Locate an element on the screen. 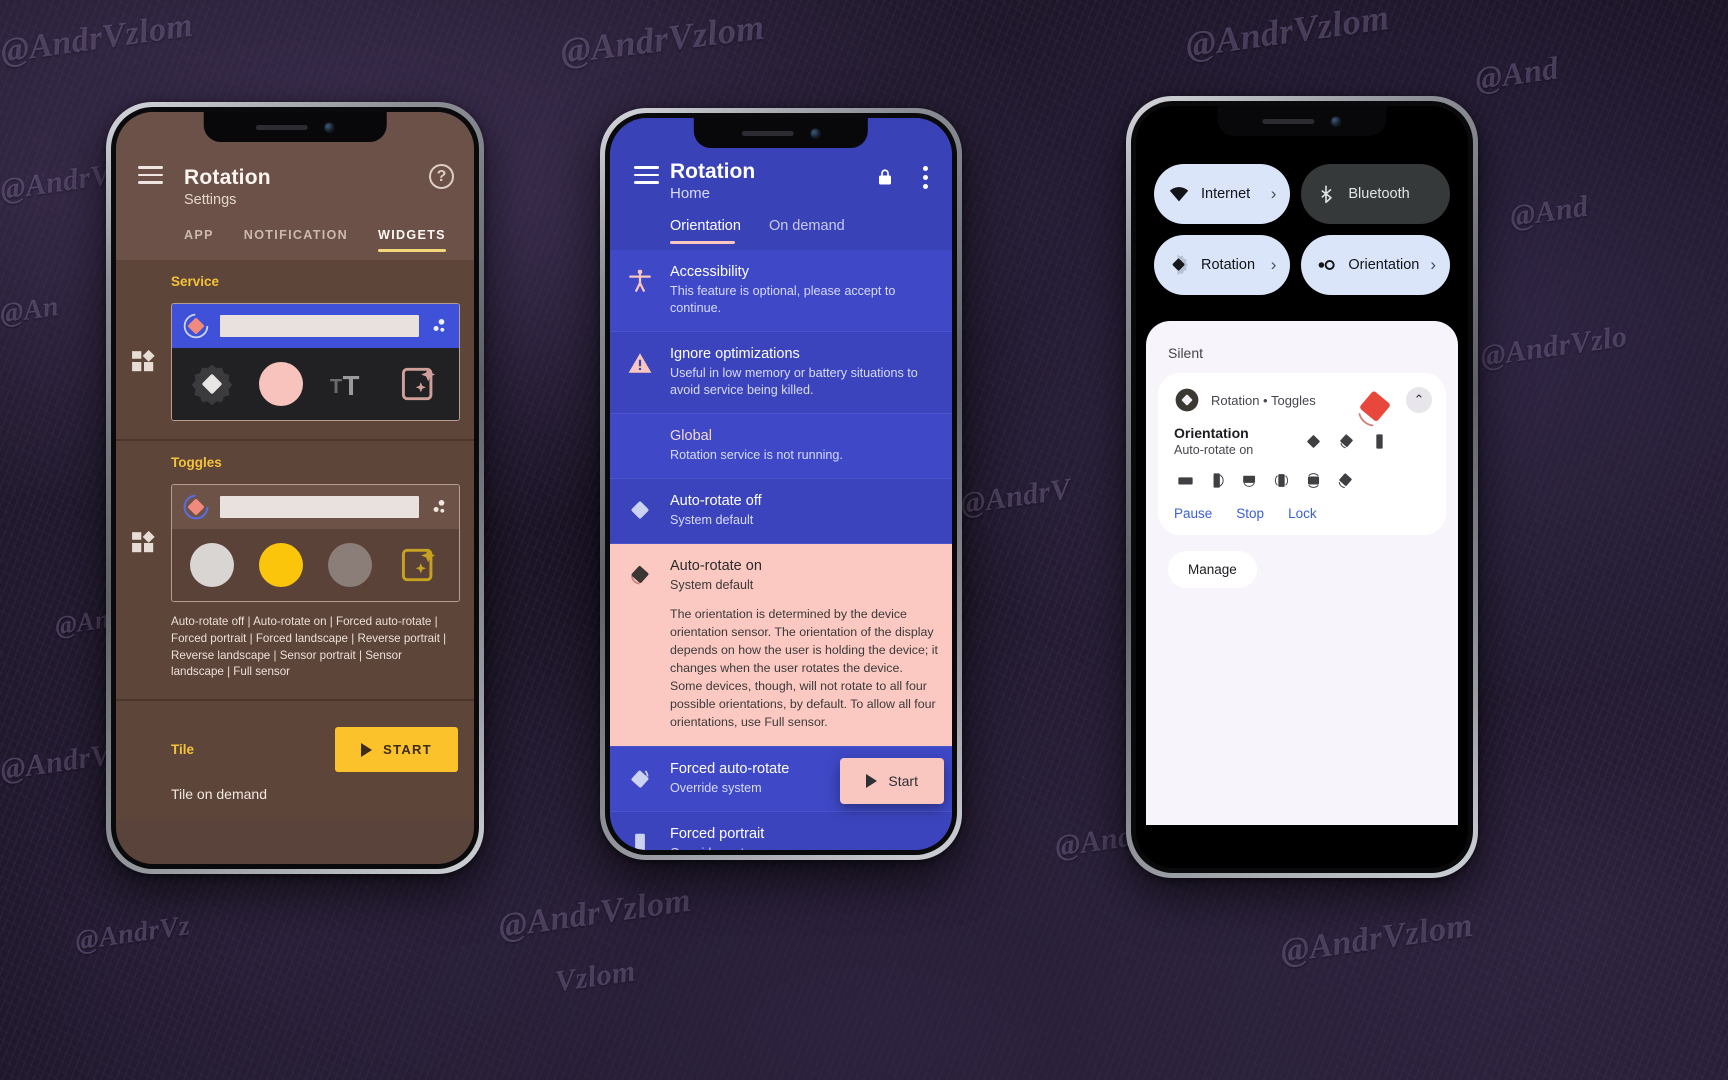  item-desc: Override system is located at coordinates (804, 847).